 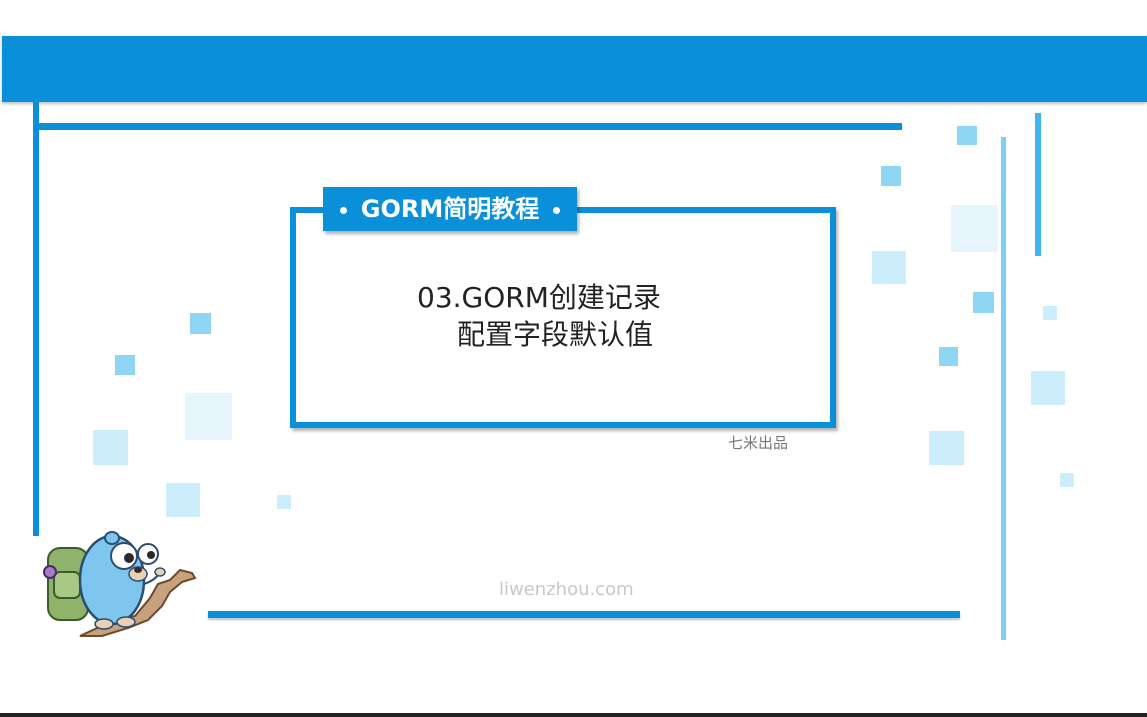 What do you see at coordinates (555, 334) in the screenshot?
I see `slide-title-line2: 配置字段默认值` at bounding box center [555, 334].